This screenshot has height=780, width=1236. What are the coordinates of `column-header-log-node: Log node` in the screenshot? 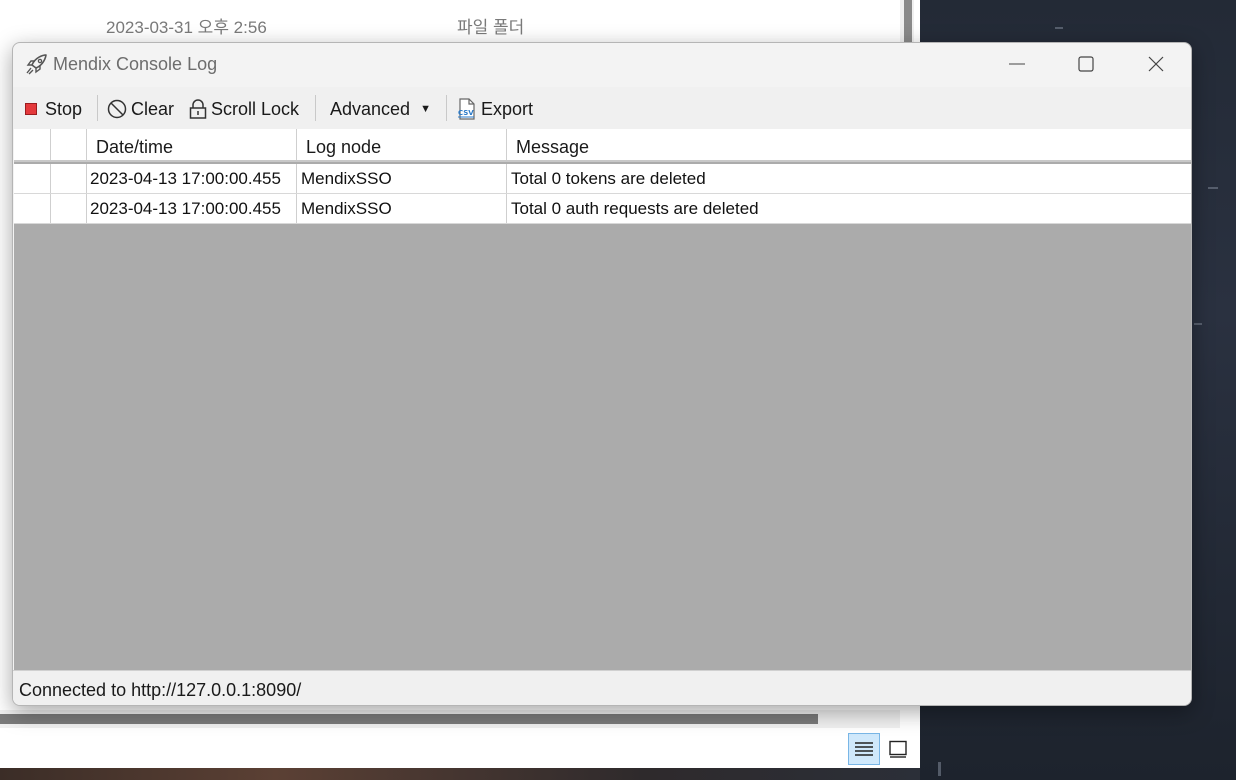 It's located at (402, 144).